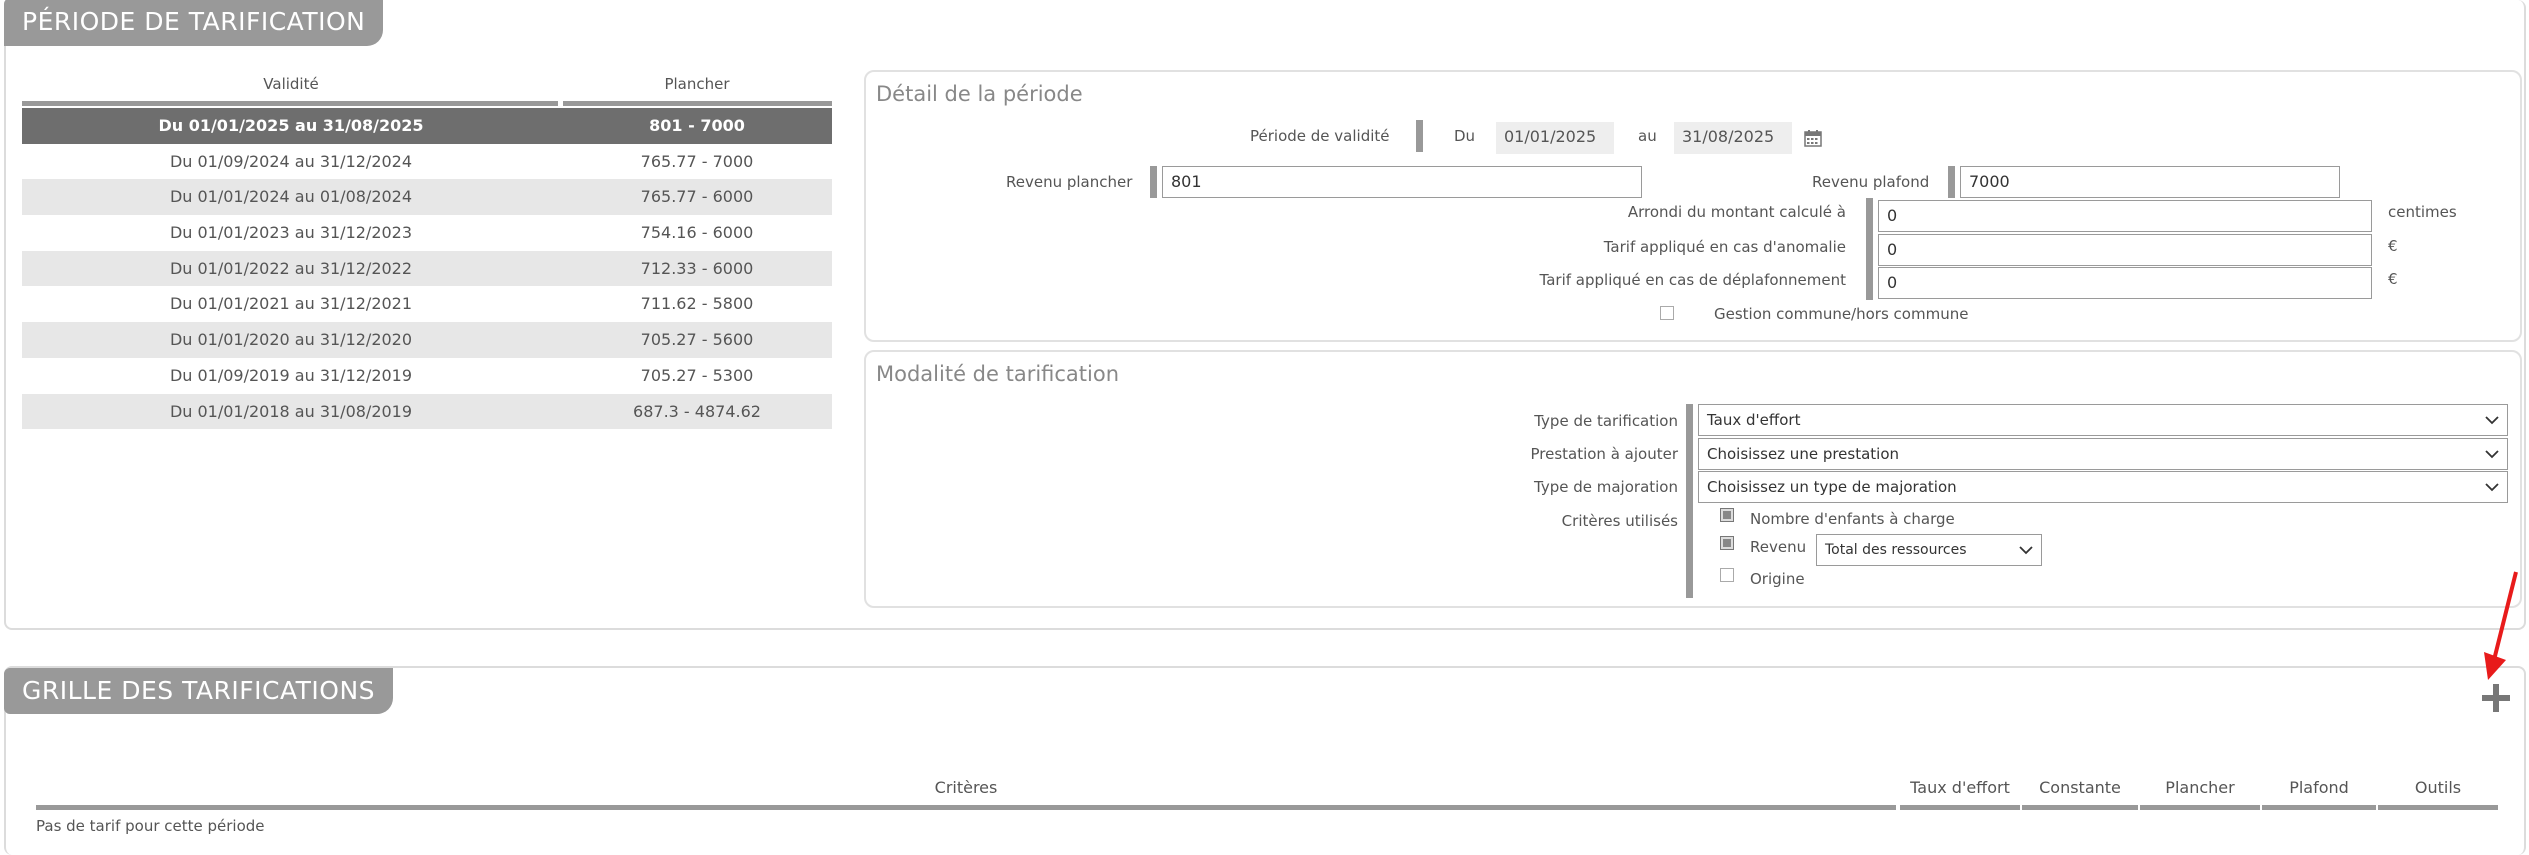 This screenshot has width=2529, height=855. What do you see at coordinates (427, 233) in the screenshot?
I see `period-row: Du 01/01/2023 au 31/12/2023 754.16 - 6000` at bounding box center [427, 233].